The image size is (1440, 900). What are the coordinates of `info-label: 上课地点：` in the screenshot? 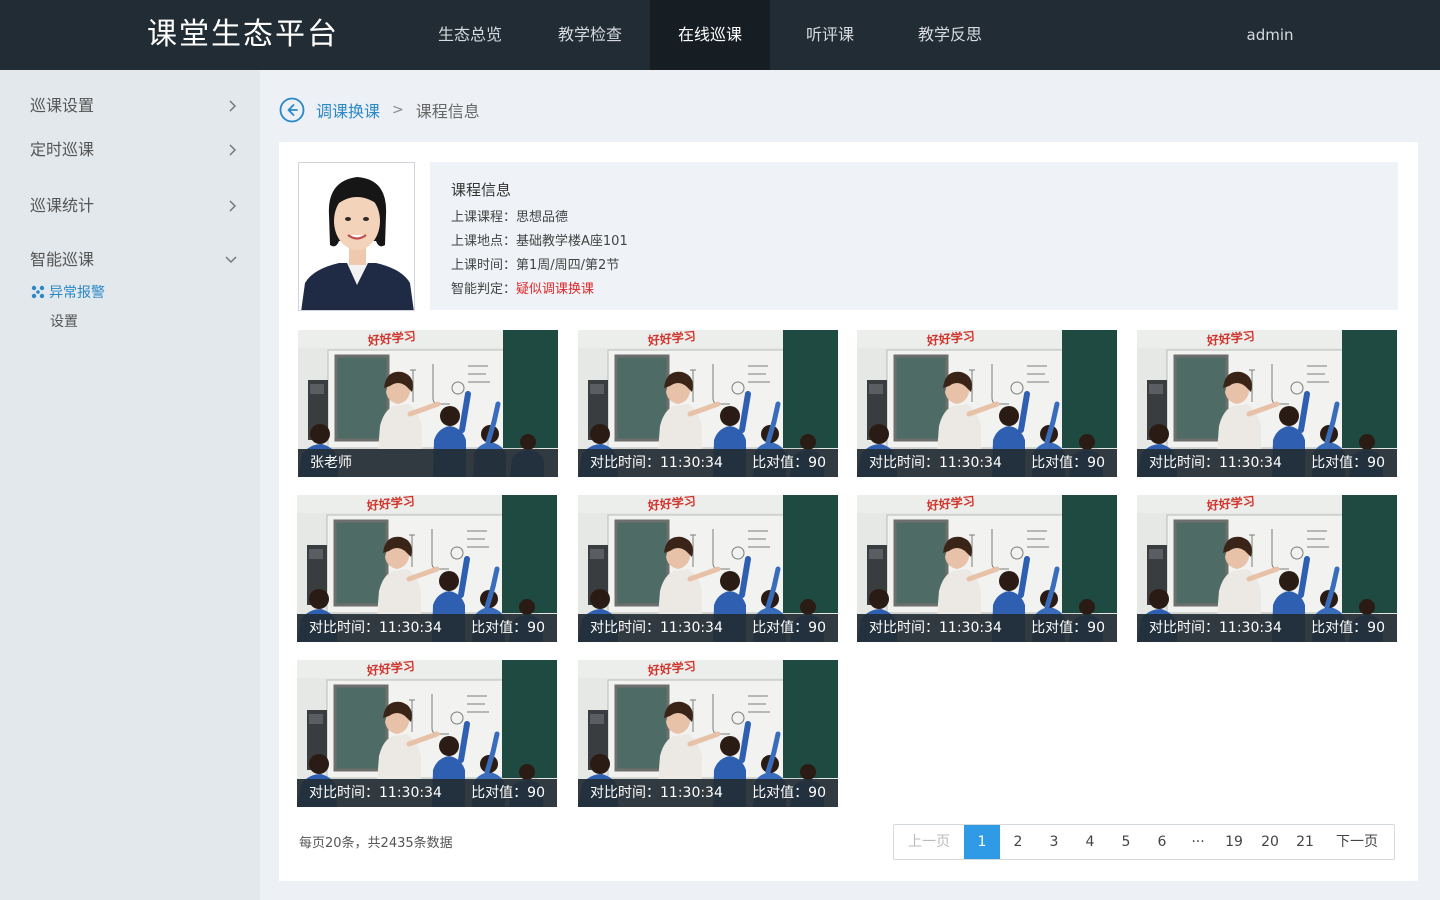 It's located at (484, 241).